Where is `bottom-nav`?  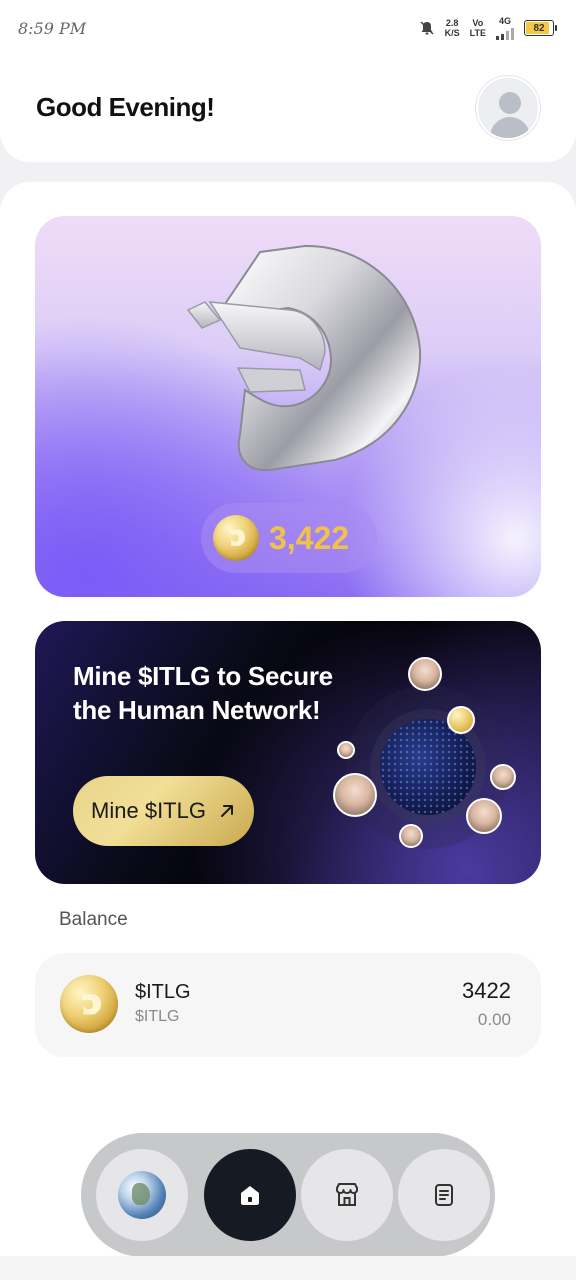
bottom-nav is located at coordinates (288, 1195).